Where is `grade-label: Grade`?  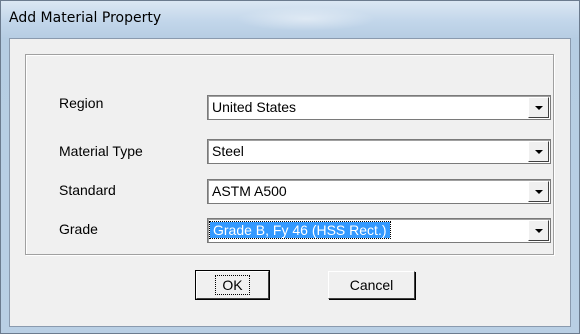
grade-label: Grade is located at coordinates (78, 229).